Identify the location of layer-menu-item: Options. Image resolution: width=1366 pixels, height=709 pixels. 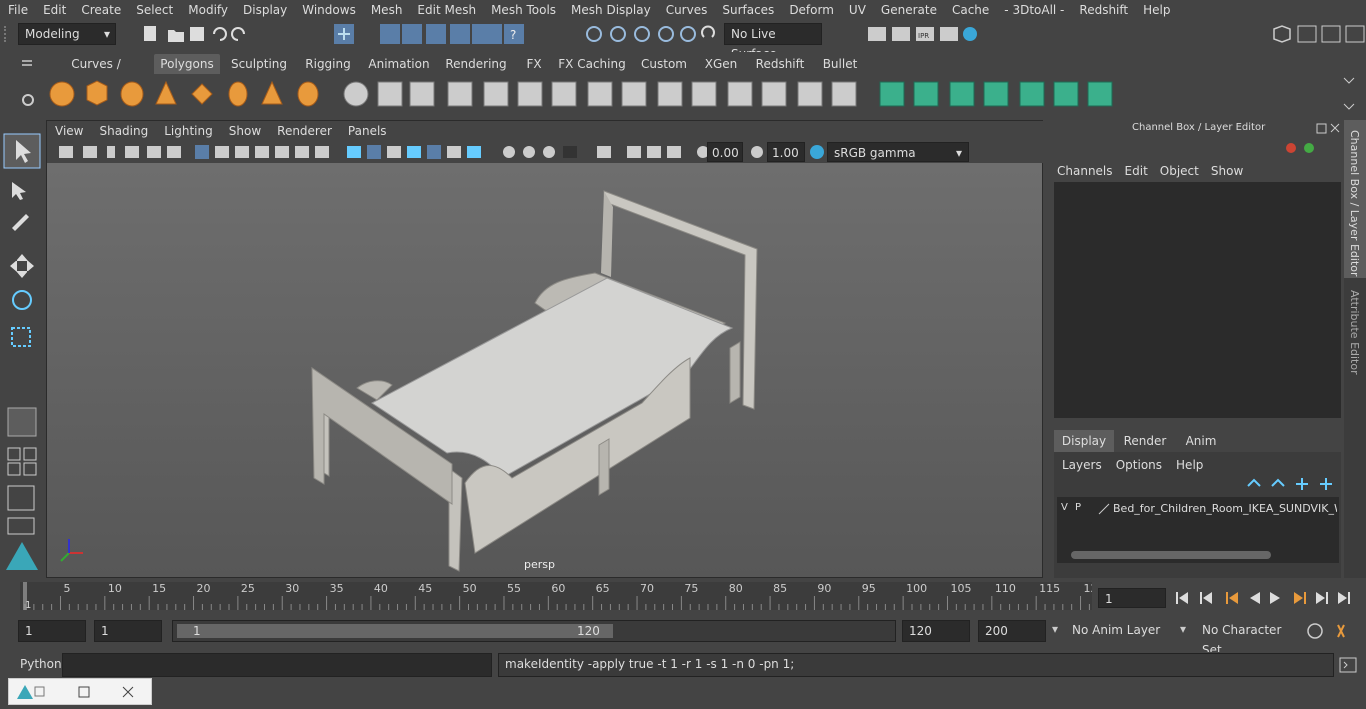
(1146, 465).